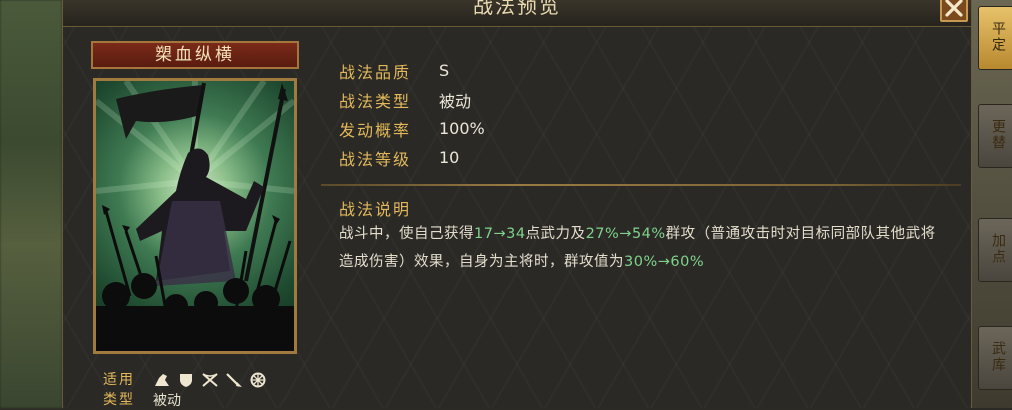 This screenshot has height=410, width=1012. Describe the element at coordinates (119, 390) in the screenshot. I see `applicable-type-label: 适用类型` at that location.